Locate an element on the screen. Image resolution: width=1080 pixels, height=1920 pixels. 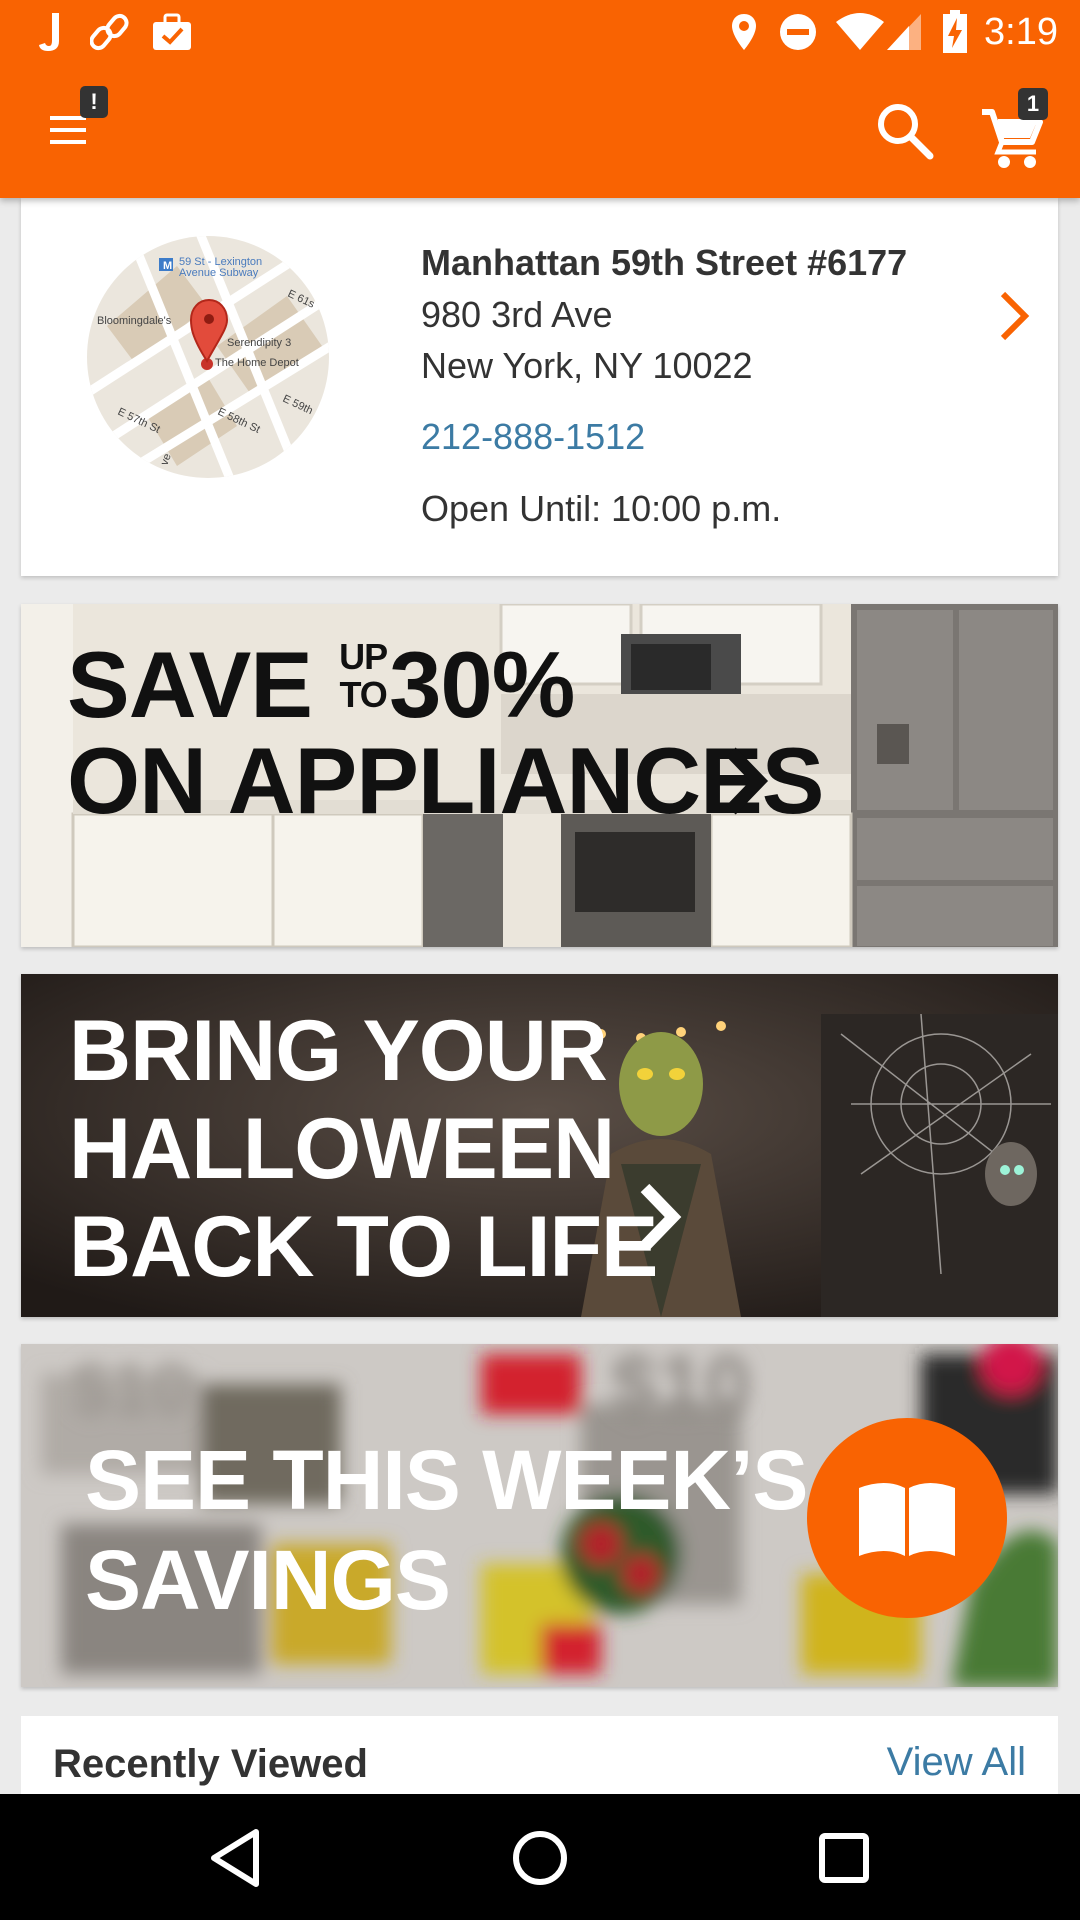
store-address-line2: New York, NY 10022 is located at coordinates (587, 365).